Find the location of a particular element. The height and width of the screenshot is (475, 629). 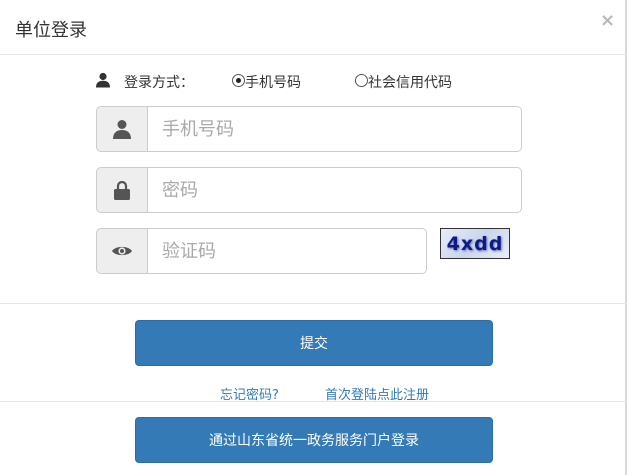

divider-top is located at coordinates (313, 303).